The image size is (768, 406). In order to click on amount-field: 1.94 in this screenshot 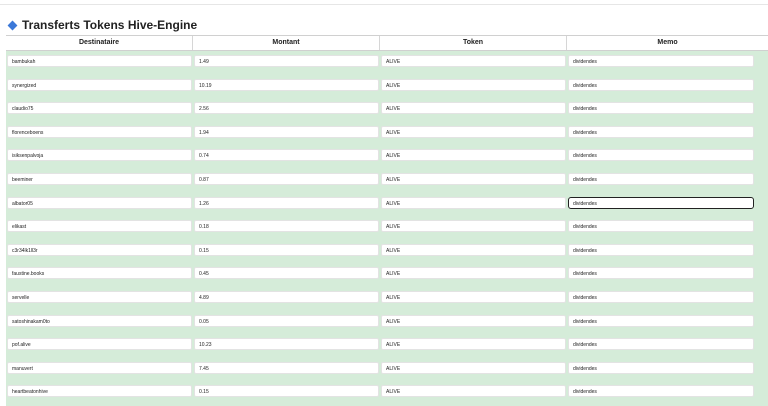, I will do `click(286, 131)`.